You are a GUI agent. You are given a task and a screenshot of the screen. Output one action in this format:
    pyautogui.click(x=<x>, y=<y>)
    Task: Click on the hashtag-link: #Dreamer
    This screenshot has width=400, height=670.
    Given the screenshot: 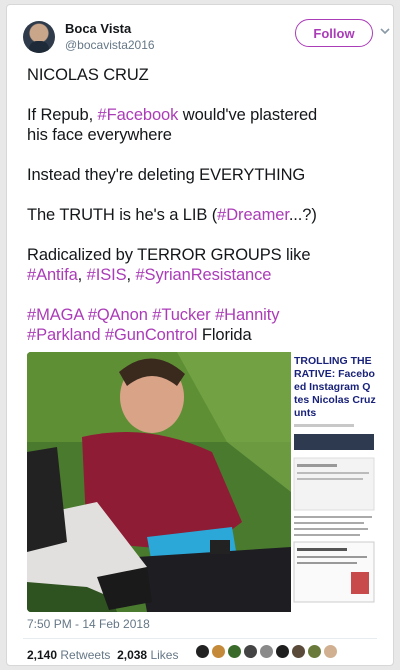 What is the action you would take?
    pyautogui.click(x=253, y=215)
    